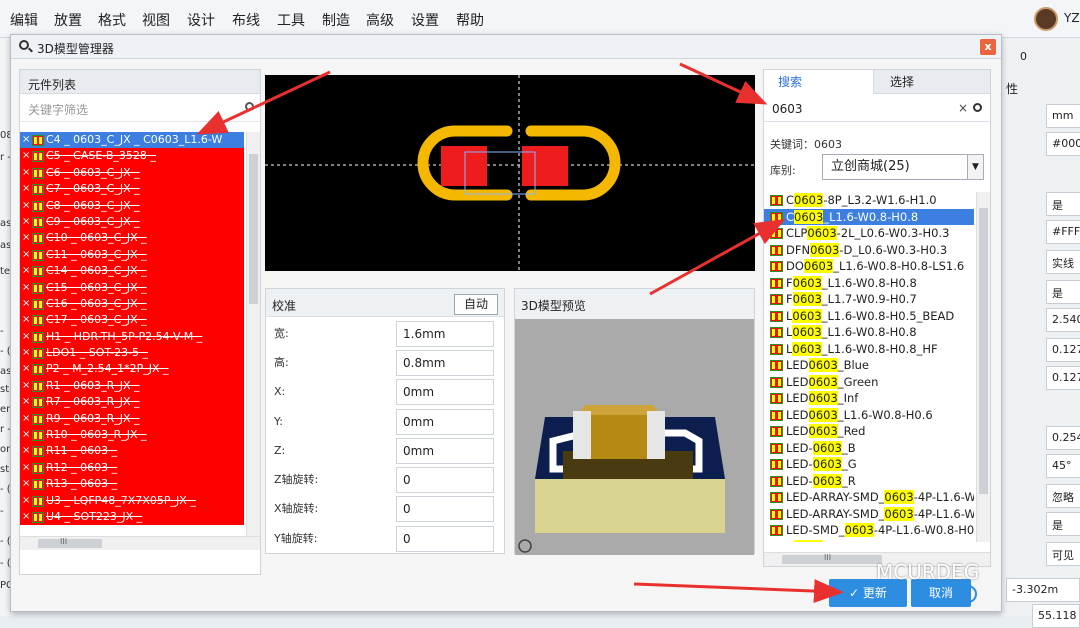  I want to click on search-result-item: L0603_L1.6-W0.8-H0.8, so click(869, 332).